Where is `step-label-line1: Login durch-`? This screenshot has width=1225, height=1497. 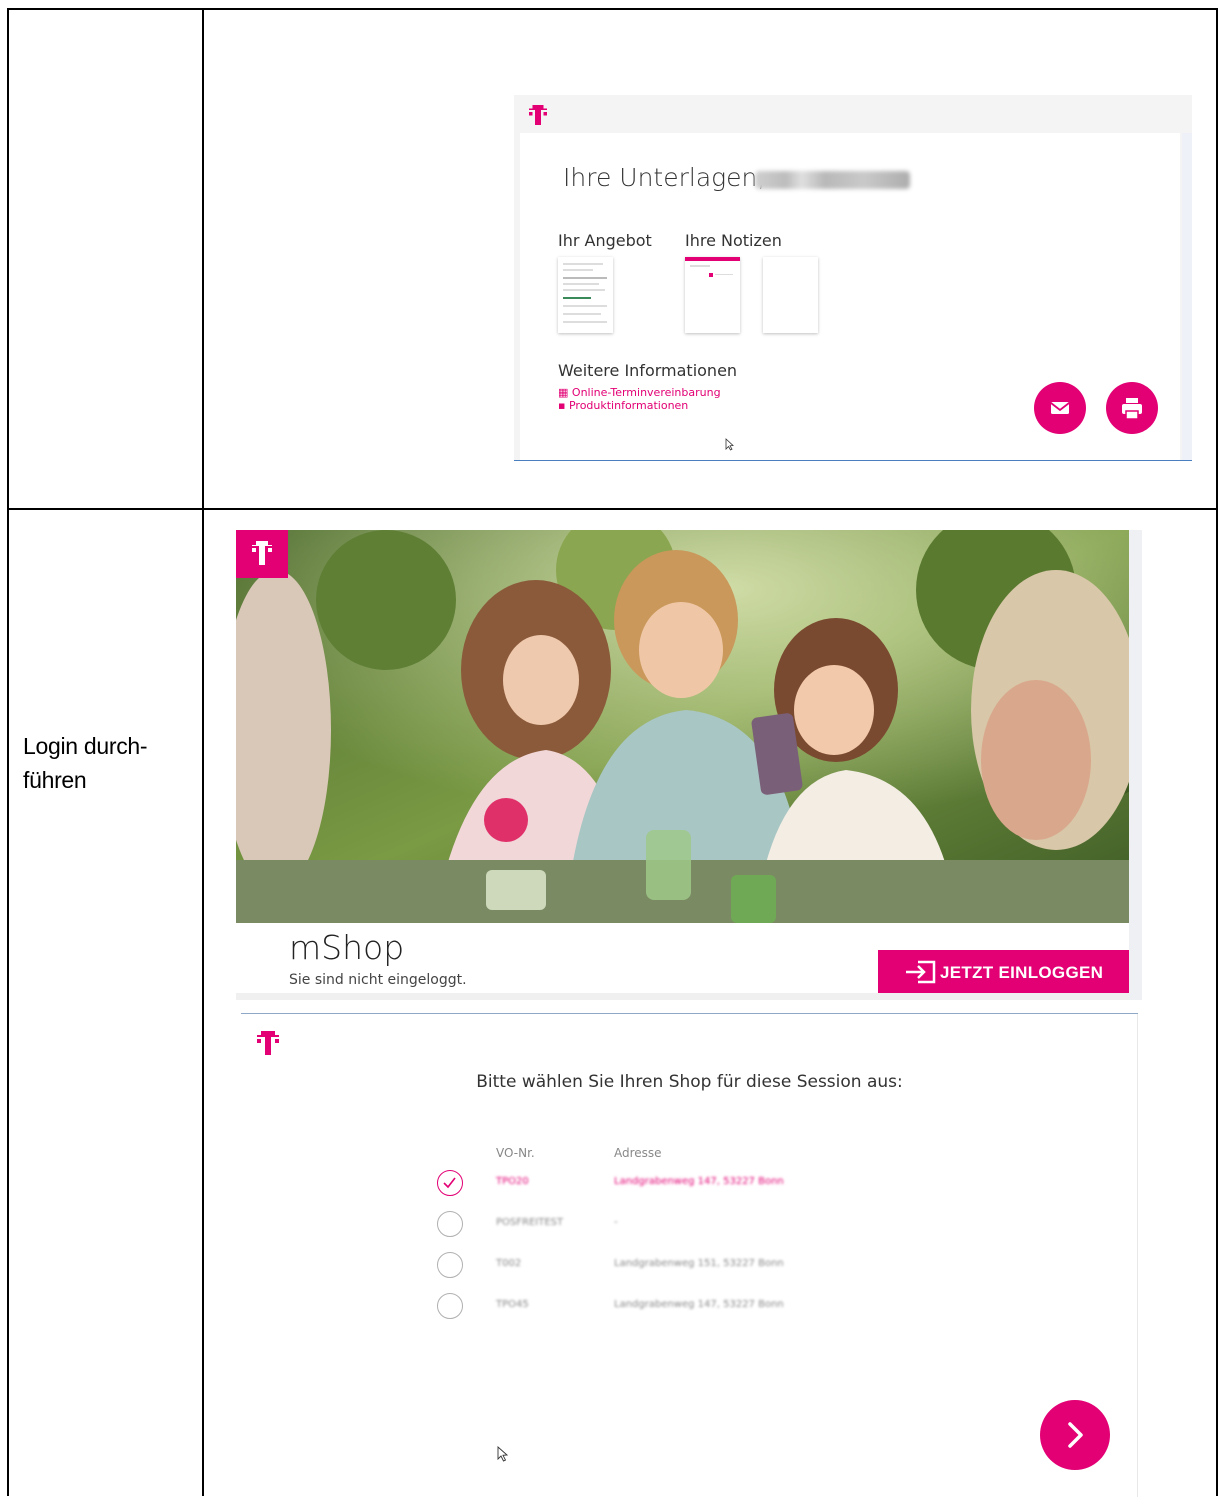
step-label-line1: Login durch- is located at coordinates (85, 746).